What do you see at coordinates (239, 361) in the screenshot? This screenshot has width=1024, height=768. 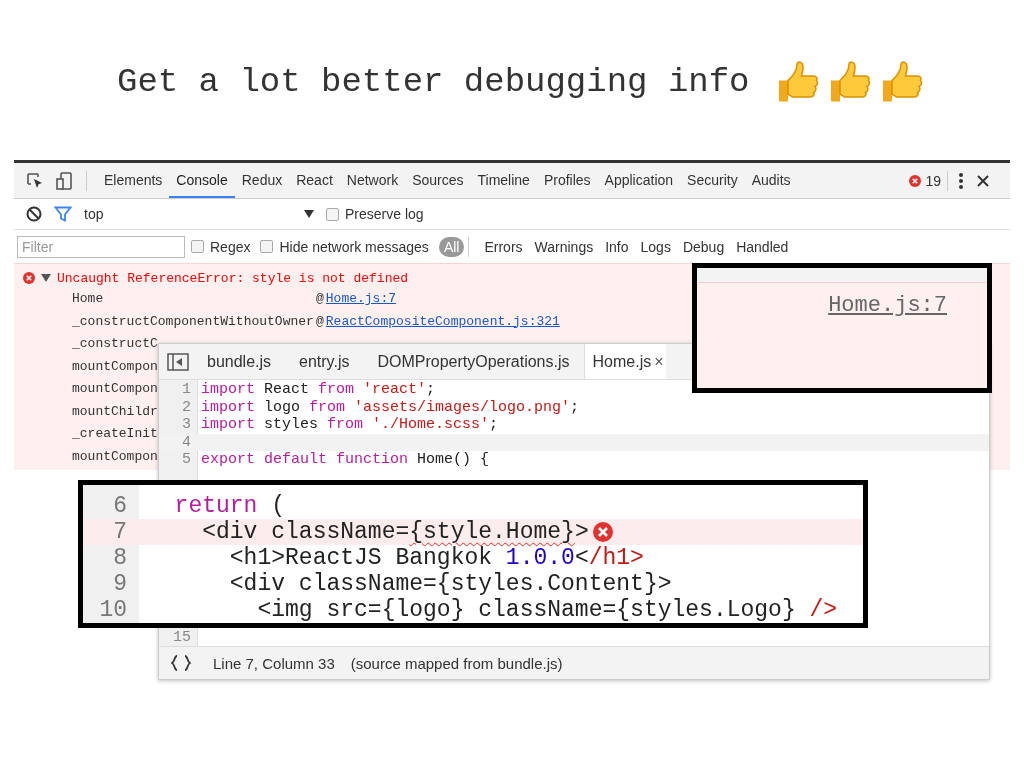 I see `file-tab: bundle.js` at bounding box center [239, 361].